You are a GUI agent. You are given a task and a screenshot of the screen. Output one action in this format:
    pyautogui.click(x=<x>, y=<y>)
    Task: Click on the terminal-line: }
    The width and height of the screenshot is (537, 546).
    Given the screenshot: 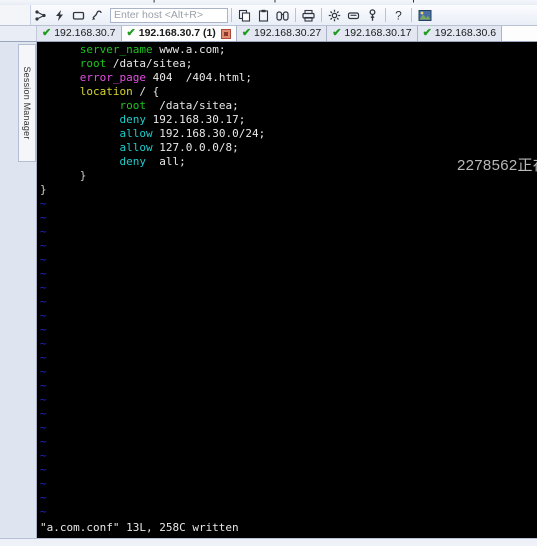 What is the action you would take?
    pyautogui.click(x=43, y=189)
    